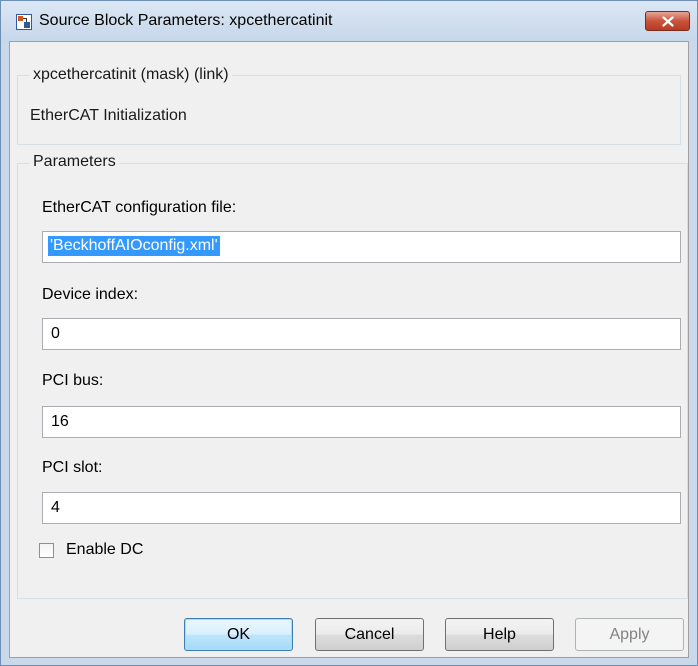 This screenshot has width=698, height=666. What do you see at coordinates (131, 75) in the screenshot?
I see `mask-group-legend: xpcethercatinit (mask) (link)` at bounding box center [131, 75].